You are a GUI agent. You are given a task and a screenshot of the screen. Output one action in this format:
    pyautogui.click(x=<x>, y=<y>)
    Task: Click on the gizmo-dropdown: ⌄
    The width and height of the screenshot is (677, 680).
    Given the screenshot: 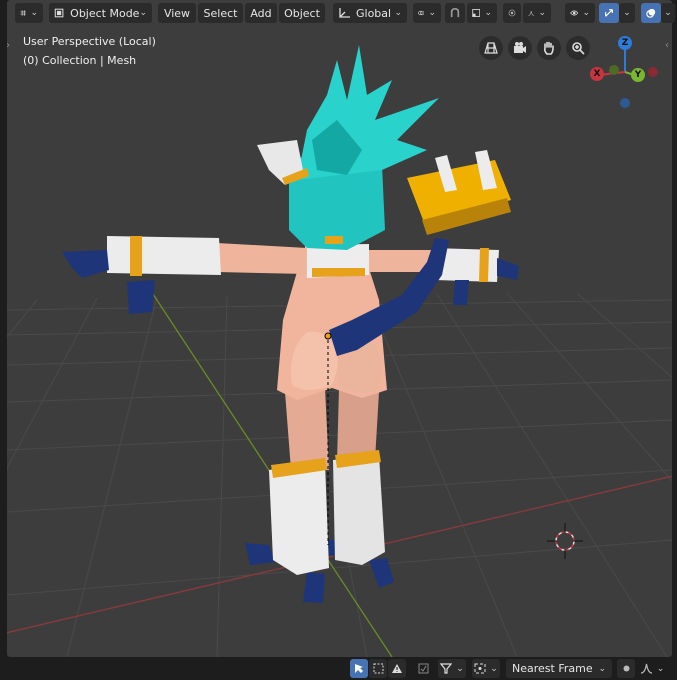 What is the action you would take?
    pyautogui.click(x=627, y=13)
    